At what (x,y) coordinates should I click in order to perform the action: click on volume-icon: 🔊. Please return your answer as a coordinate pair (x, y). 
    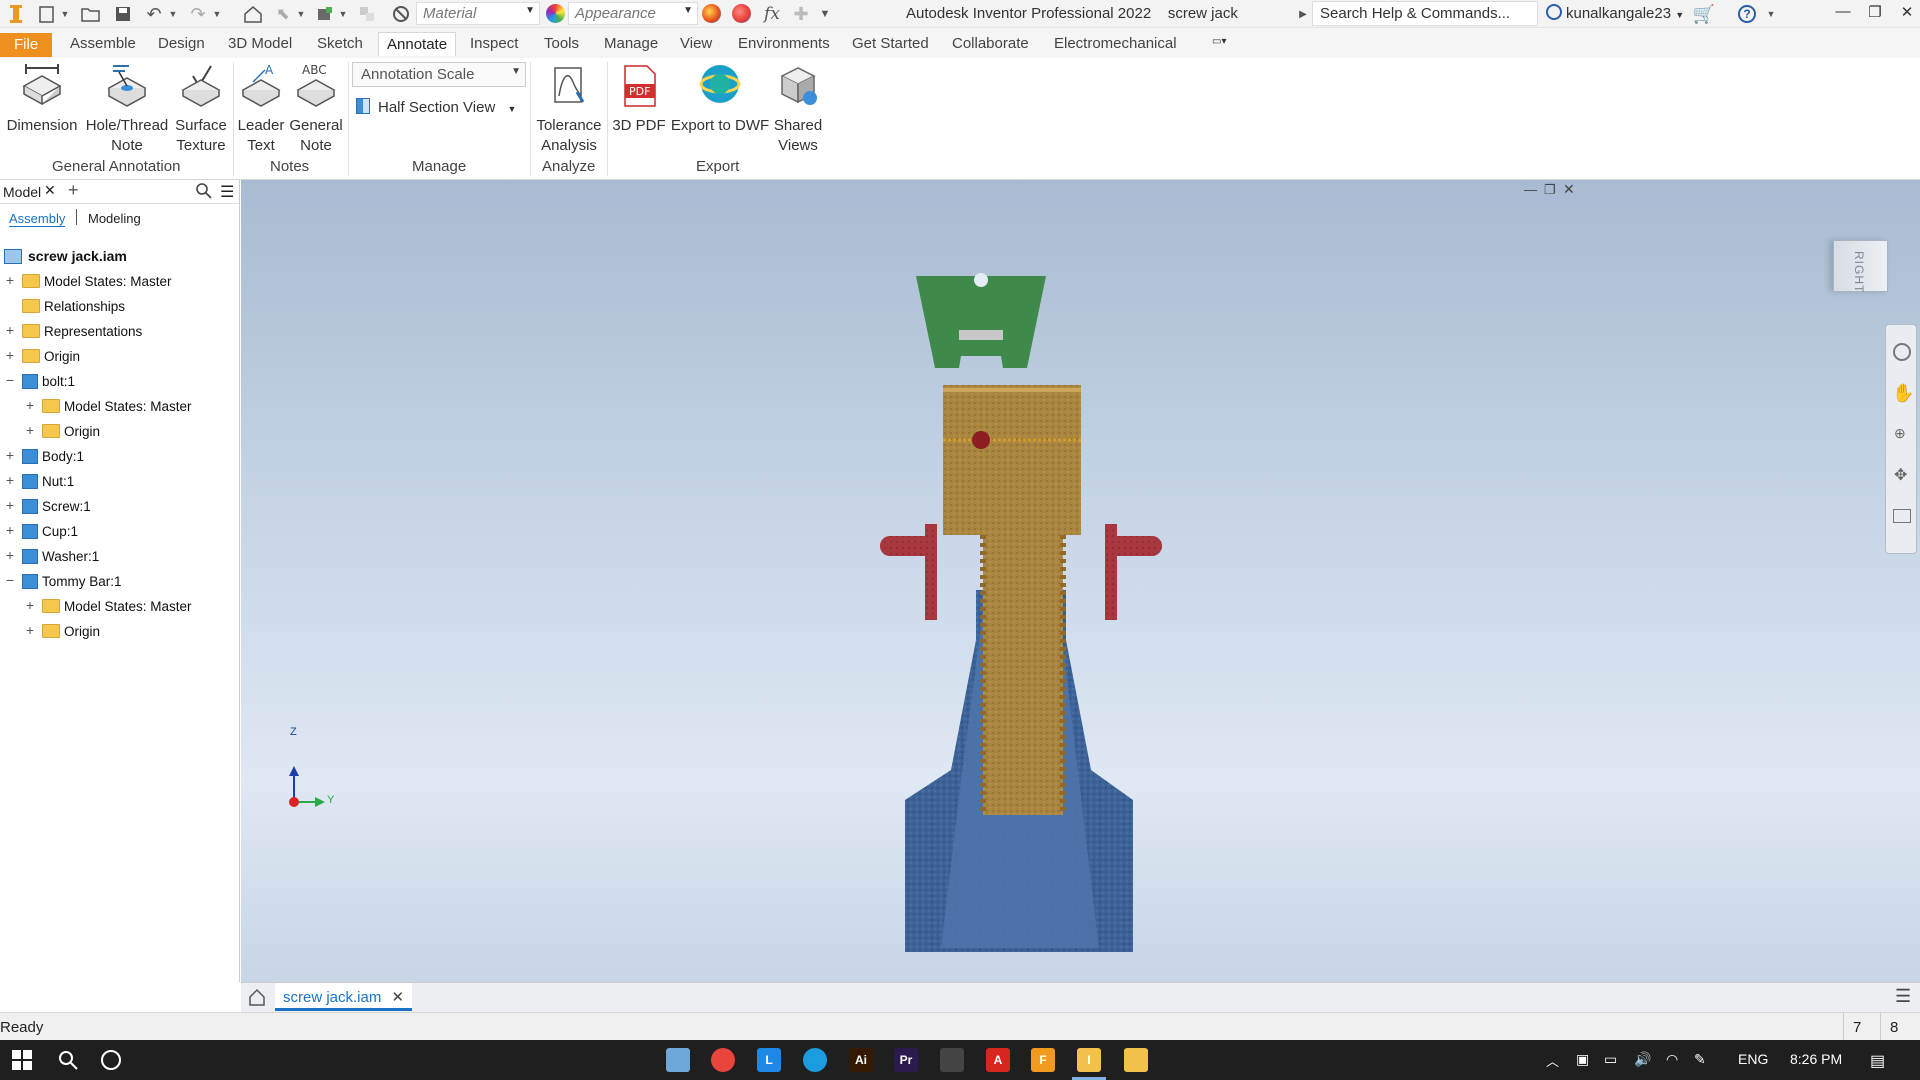
    Looking at the image, I should click on (1642, 1059).